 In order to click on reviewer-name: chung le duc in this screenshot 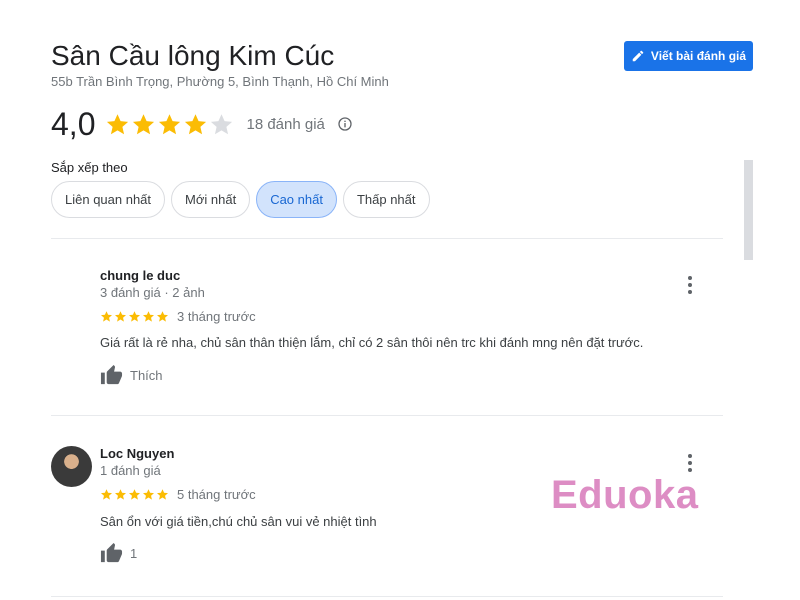, I will do `click(140, 275)`.